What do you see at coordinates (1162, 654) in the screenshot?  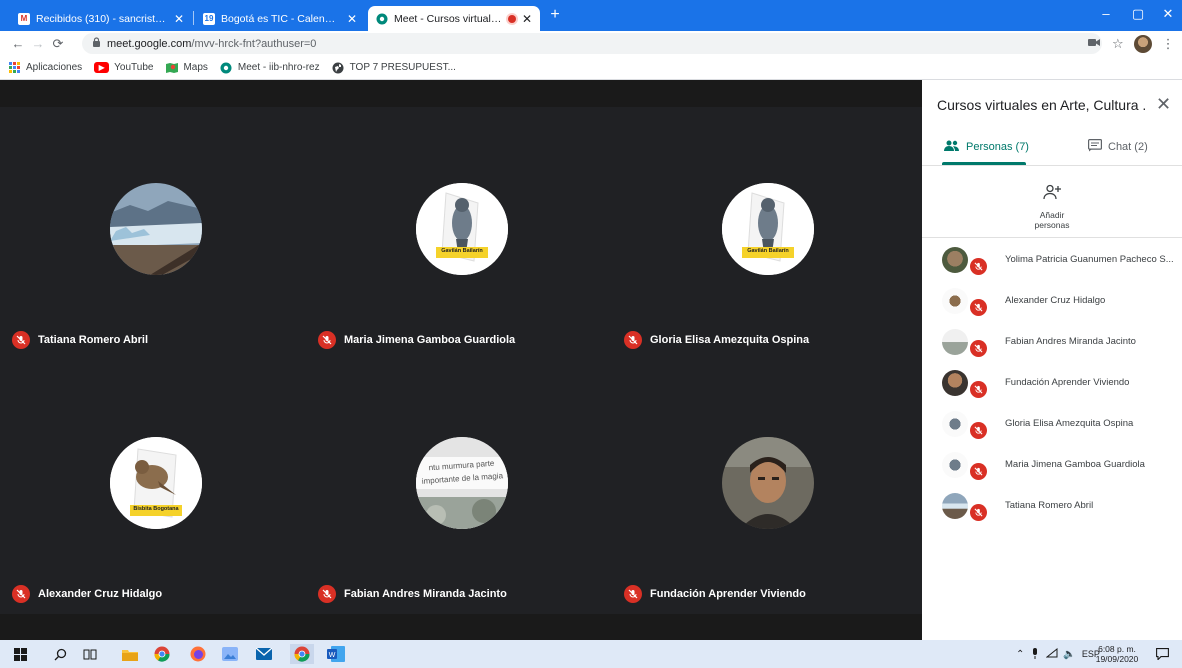 I see `notifications-icon` at bounding box center [1162, 654].